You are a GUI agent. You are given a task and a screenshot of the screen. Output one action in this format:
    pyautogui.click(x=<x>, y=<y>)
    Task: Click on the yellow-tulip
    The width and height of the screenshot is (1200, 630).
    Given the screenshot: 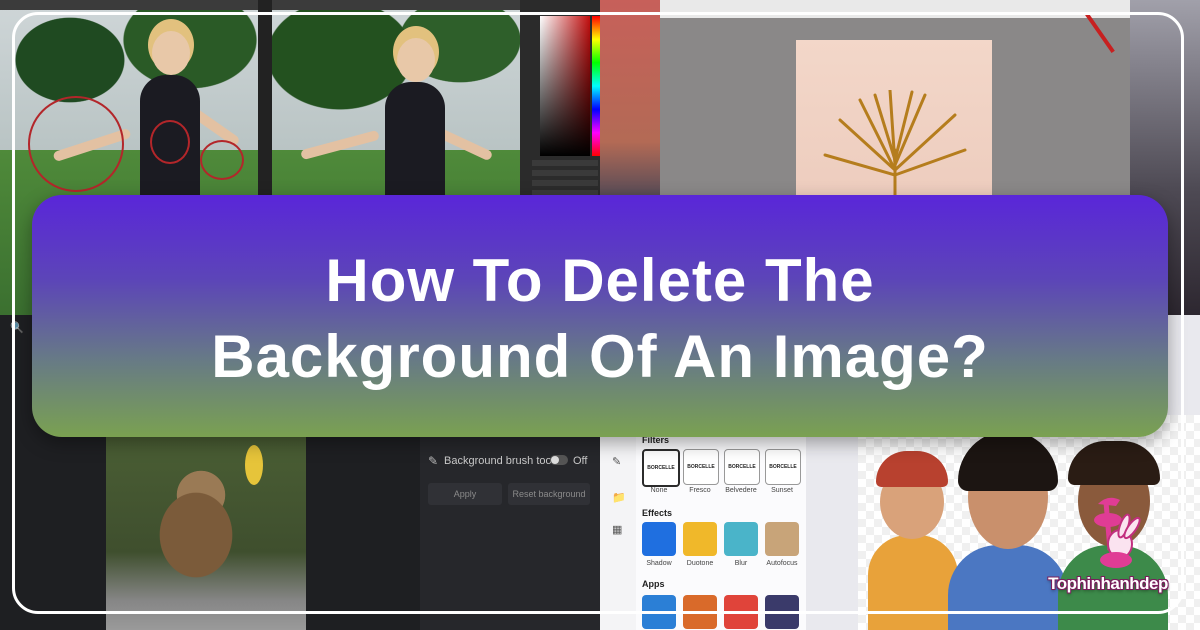 What is the action you would take?
    pyautogui.click(x=254, y=465)
    